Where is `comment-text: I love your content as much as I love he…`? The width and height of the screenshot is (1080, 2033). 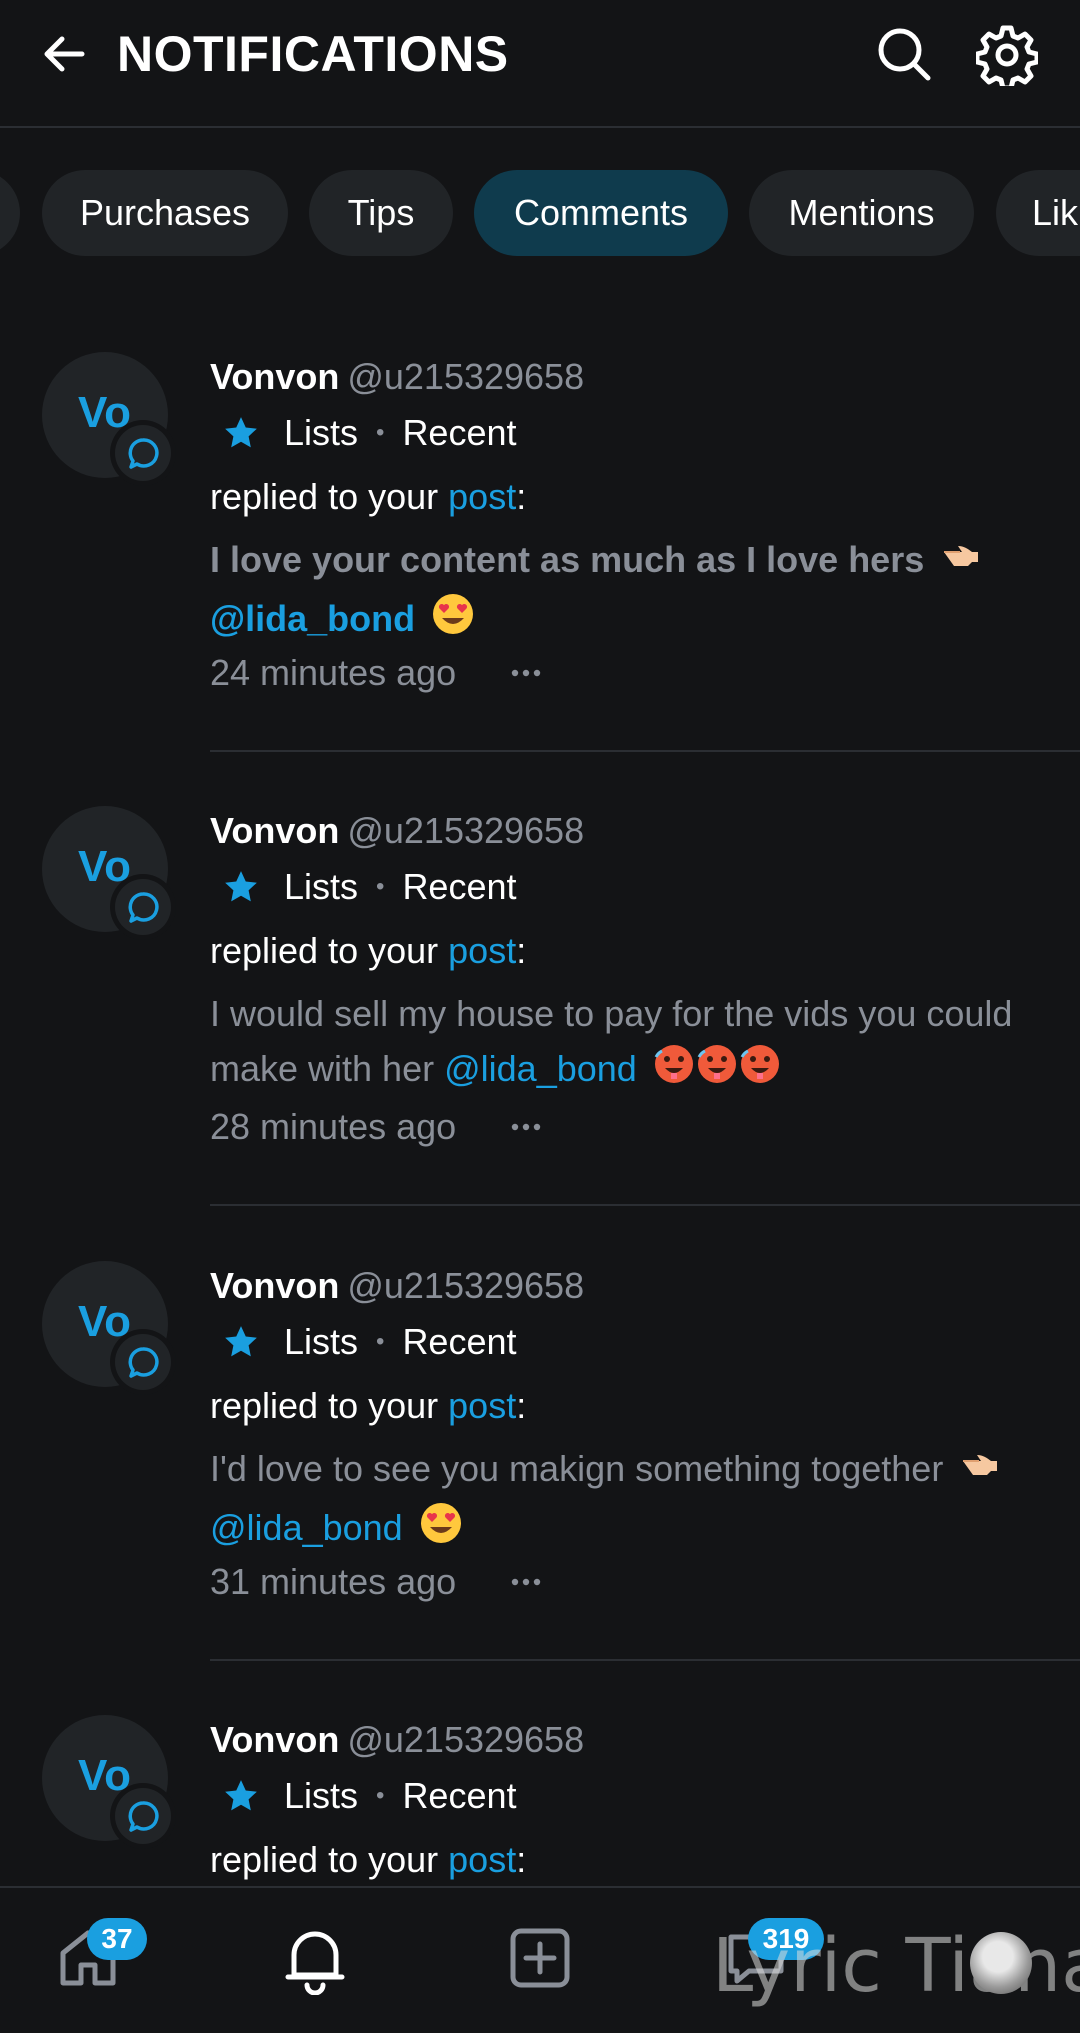
comment-text: I love your content as much as I love he… is located at coordinates (630, 591).